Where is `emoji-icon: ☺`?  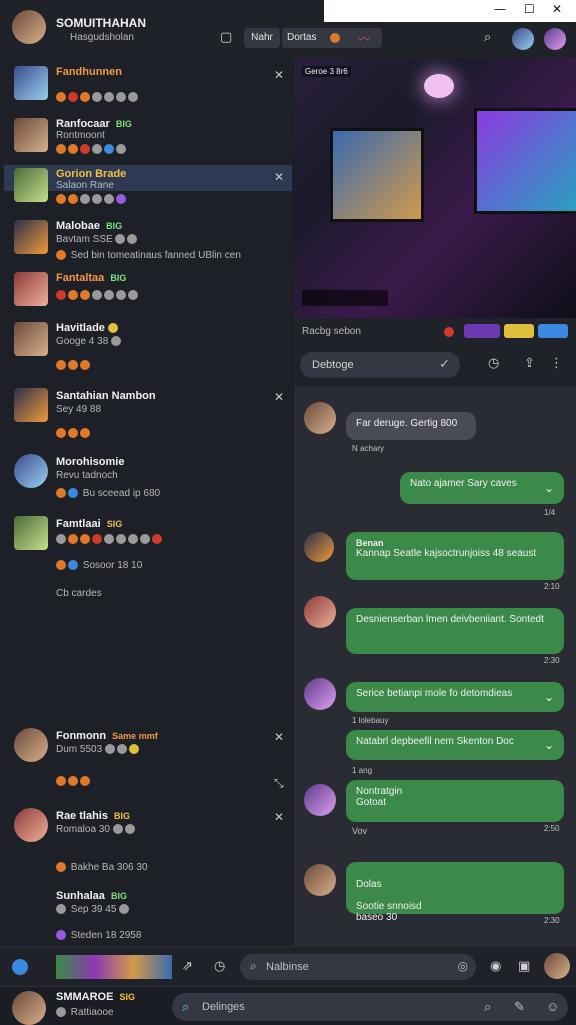
emoji-icon: ☺ is located at coordinates (552, 1006).